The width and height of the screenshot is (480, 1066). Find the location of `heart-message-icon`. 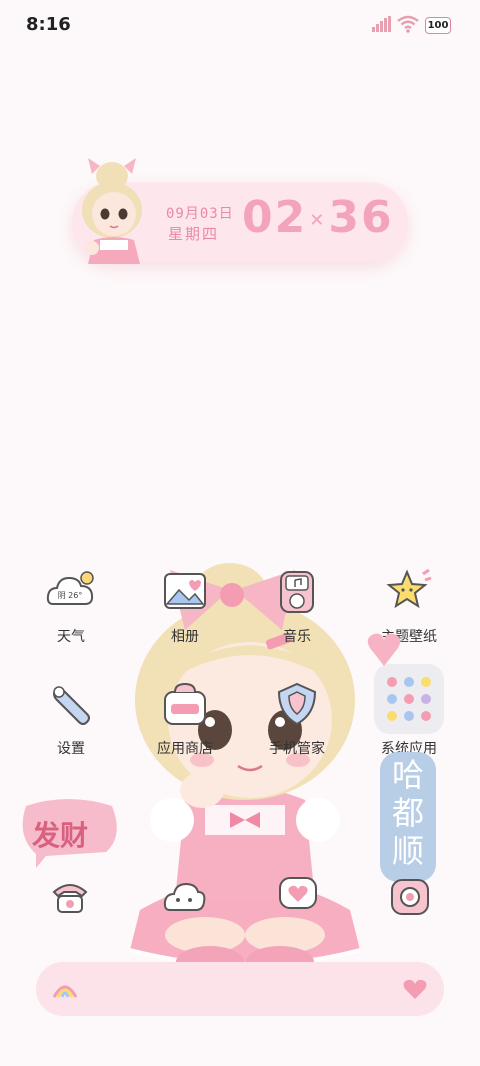

heart-message-icon is located at coordinates (298, 894).